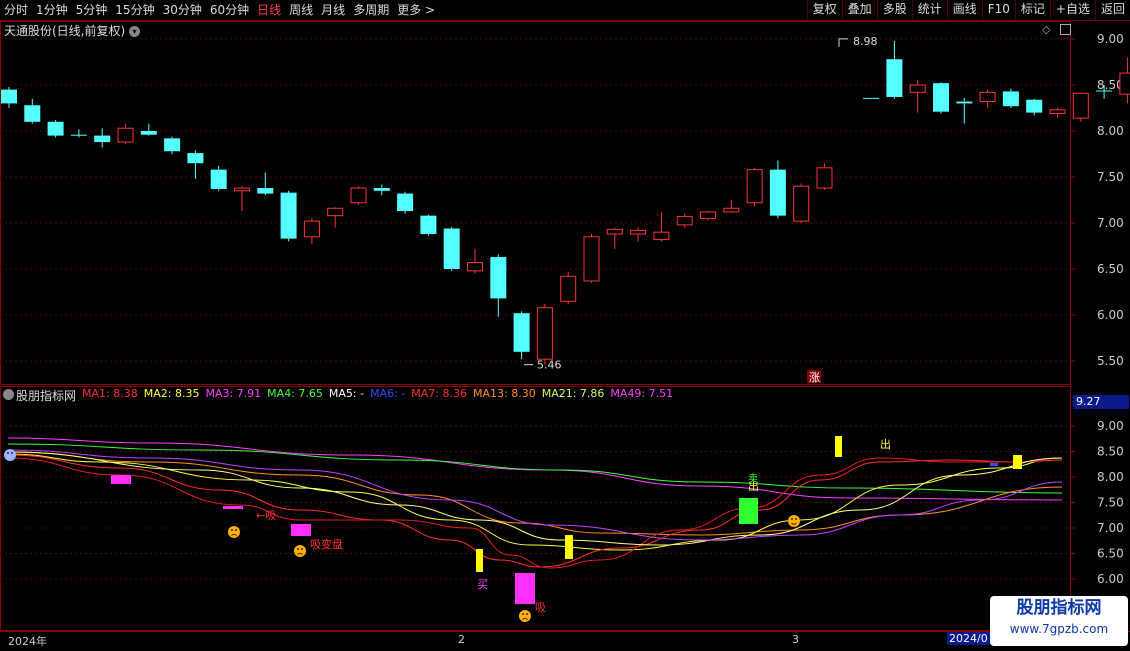 This screenshot has width=1130, height=651. What do you see at coordinates (1046, 29) in the screenshot?
I see `diamond-icon: ◇` at bounding box center [1046, 29].